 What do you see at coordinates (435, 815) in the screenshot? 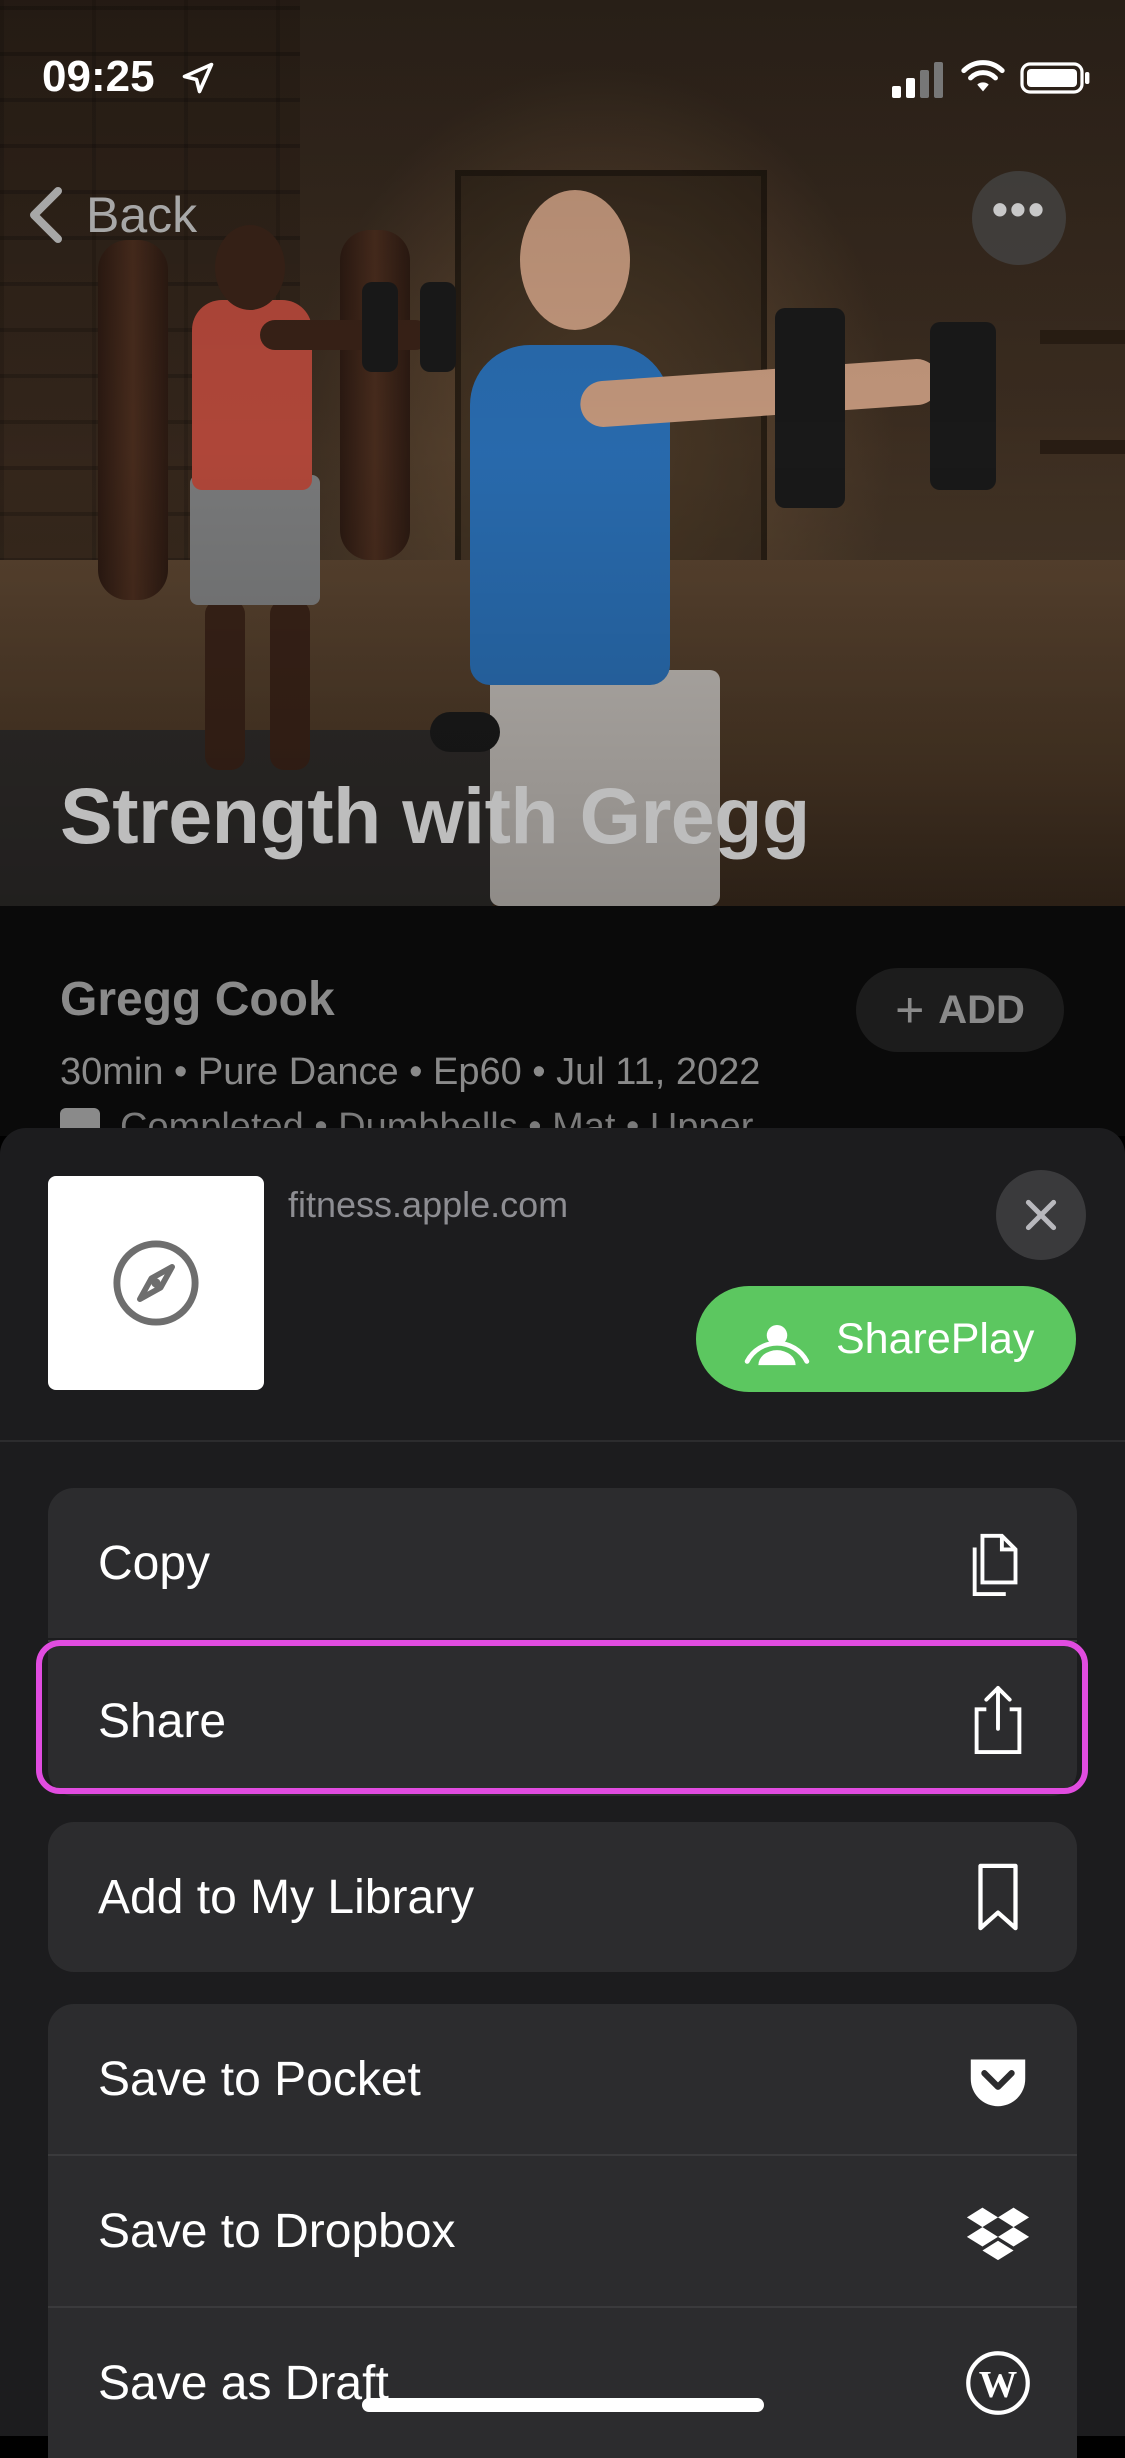
I see `workout-title: Strength with Gregg` at bounding box center [435, 815].